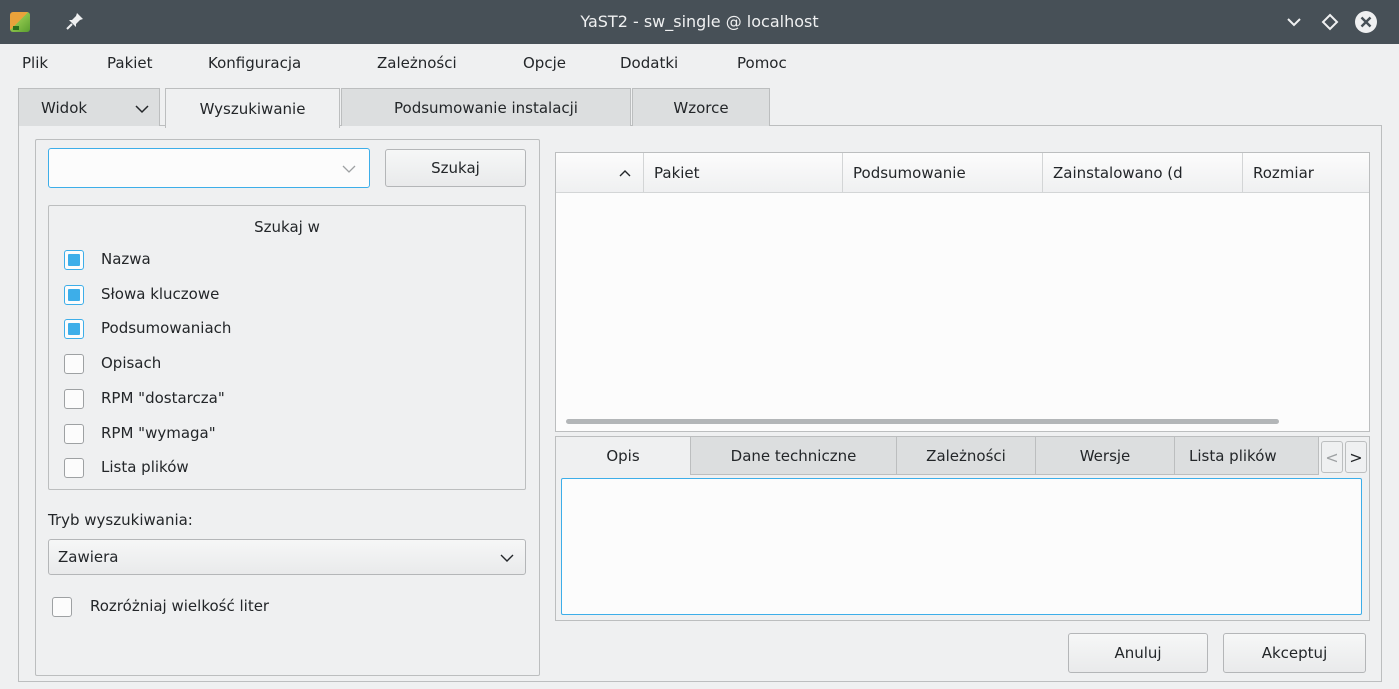 This screenshot has height=689, width=1399. What do you see at coordinates (544, 63) in the screenshot?
I see `menu-opcje: Opcje` at bounding box center [544, 63].